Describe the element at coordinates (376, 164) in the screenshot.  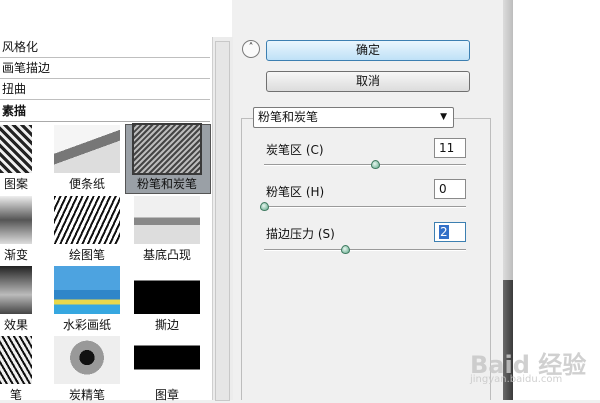
I see `charcoal-area-slider-thumb` at that location.